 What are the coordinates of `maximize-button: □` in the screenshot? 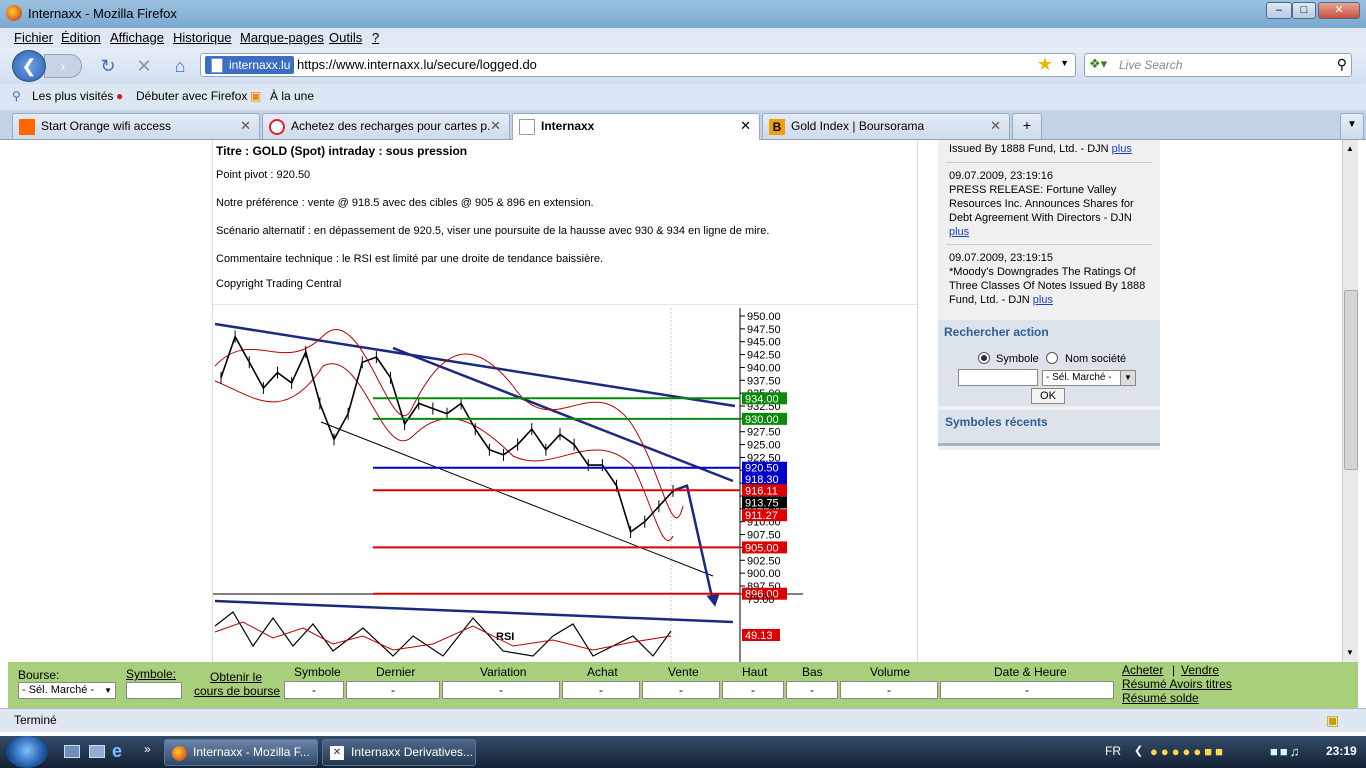 It's located at (1304, 10).